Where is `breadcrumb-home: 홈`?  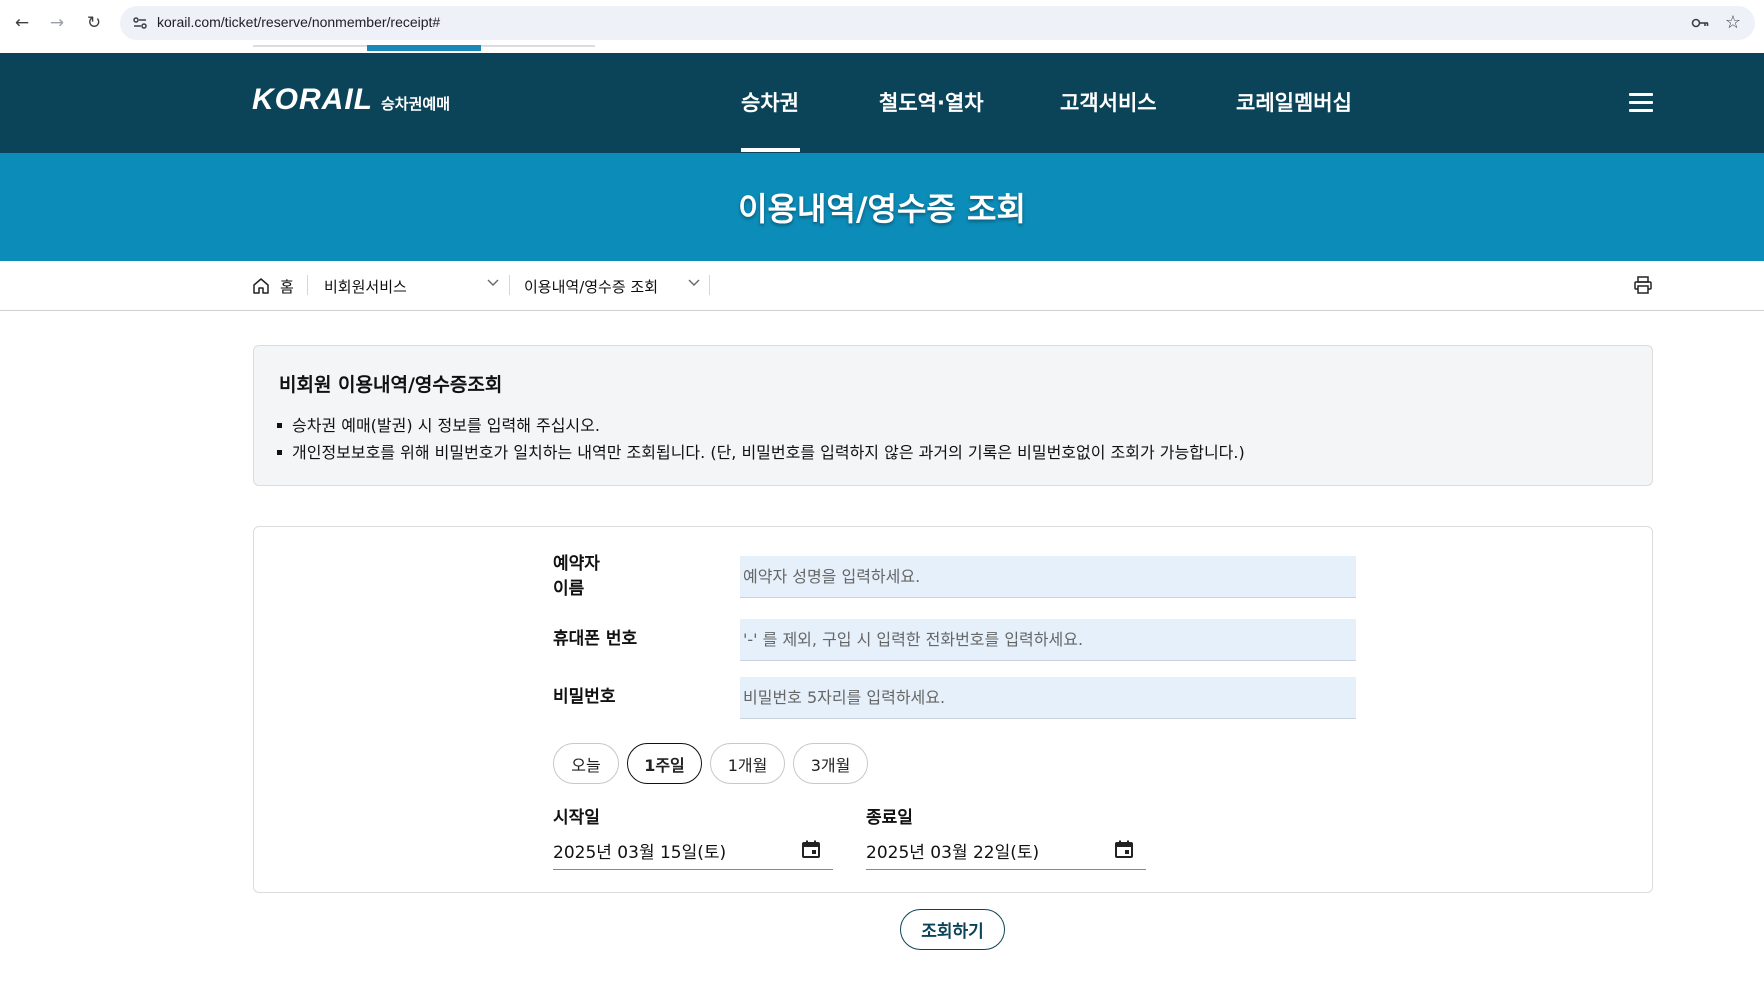
breadcrumb-home: 홈 is located at coordinates (287, 286).